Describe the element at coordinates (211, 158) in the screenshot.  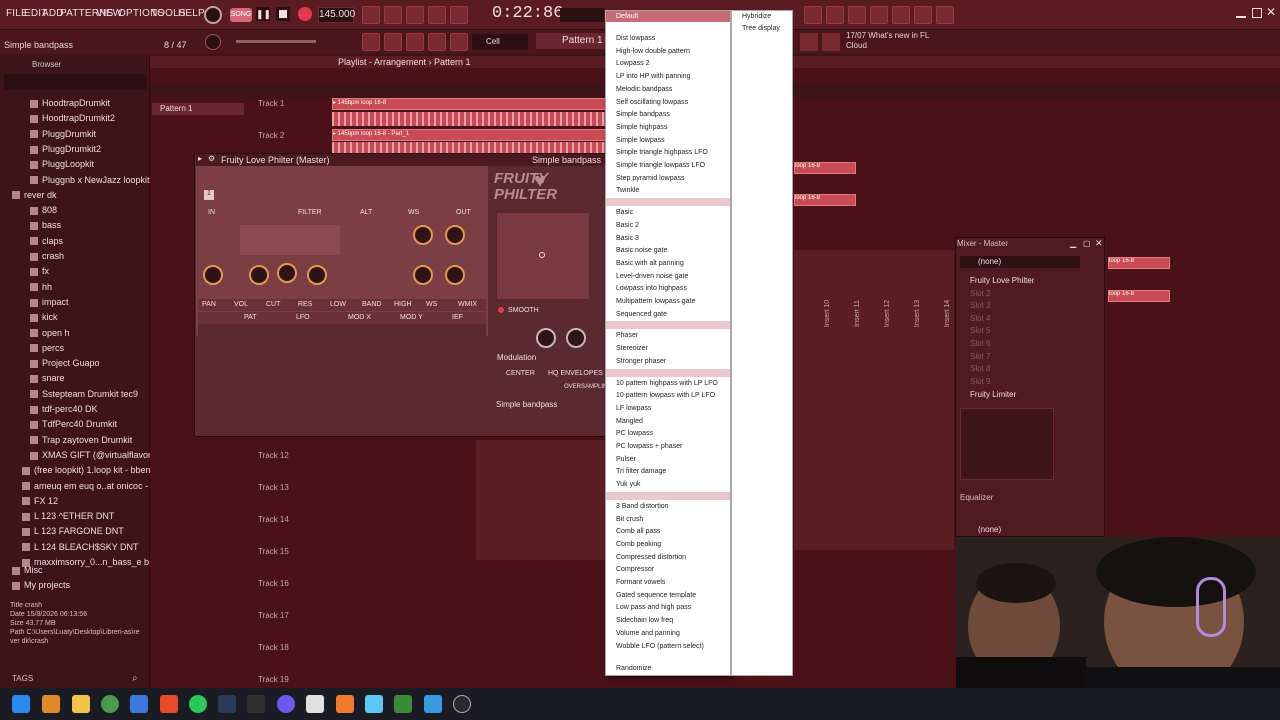
I see `plugin-gear-icon: ⚙` at that location.